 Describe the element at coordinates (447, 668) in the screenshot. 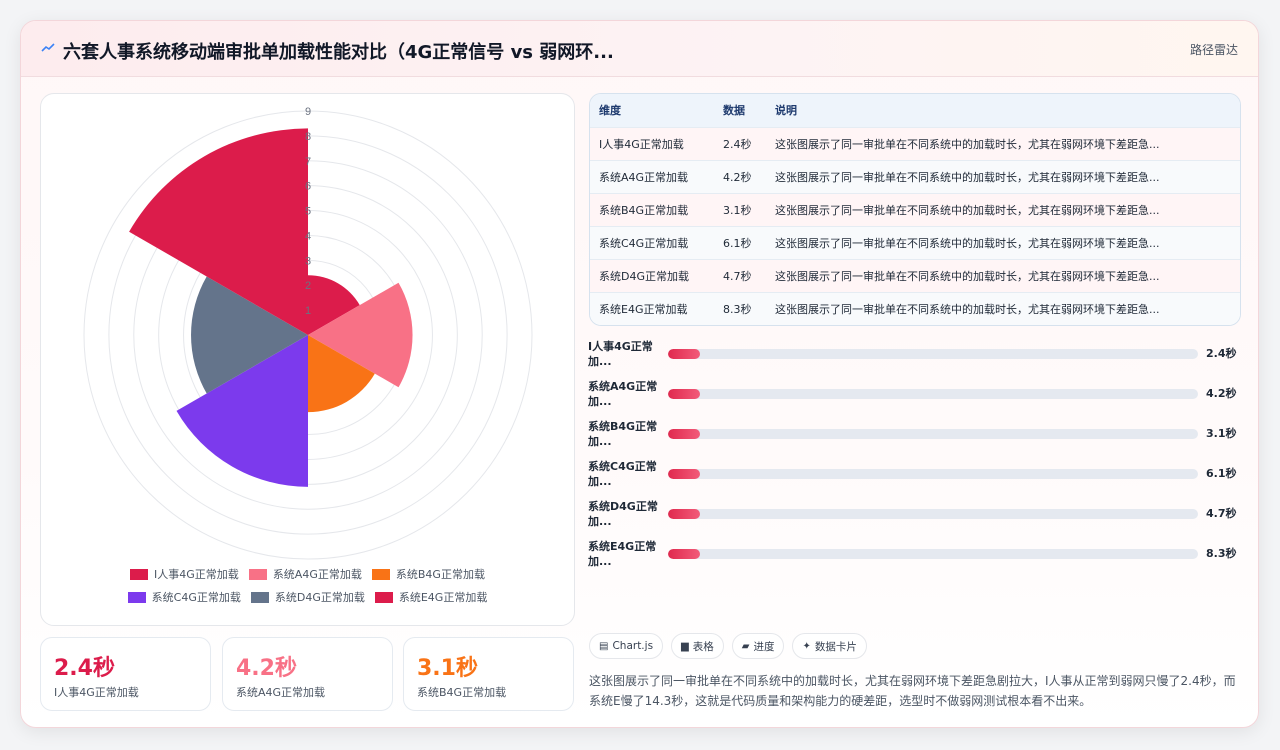

I see `stat-value: 3.1秒` at that location.